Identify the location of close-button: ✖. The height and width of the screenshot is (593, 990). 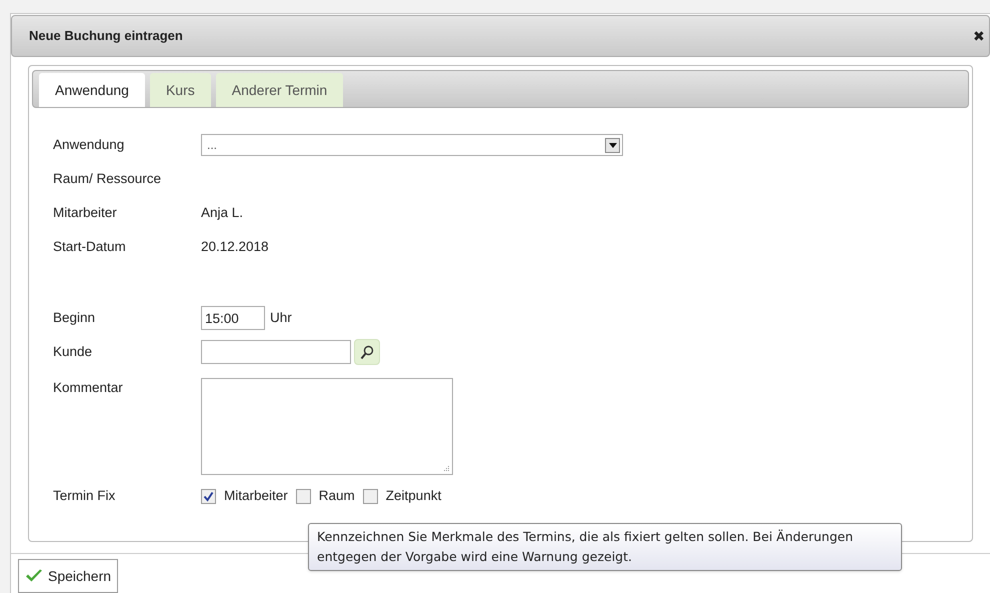
(979, 36).